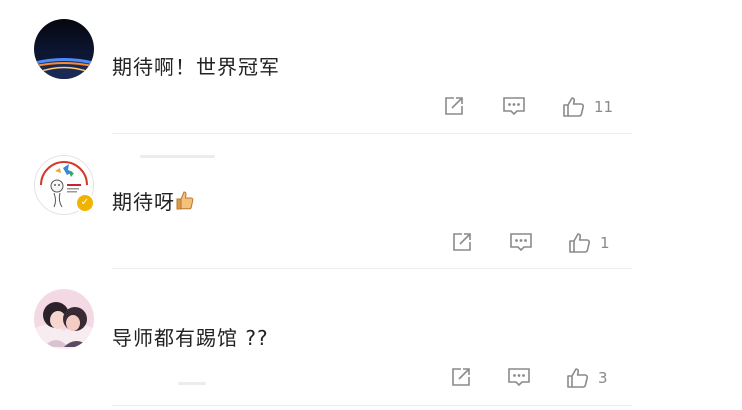  Describe the element at coordinates (371, 107) in the screenshot. I see `comment-actions: 11` at that location.